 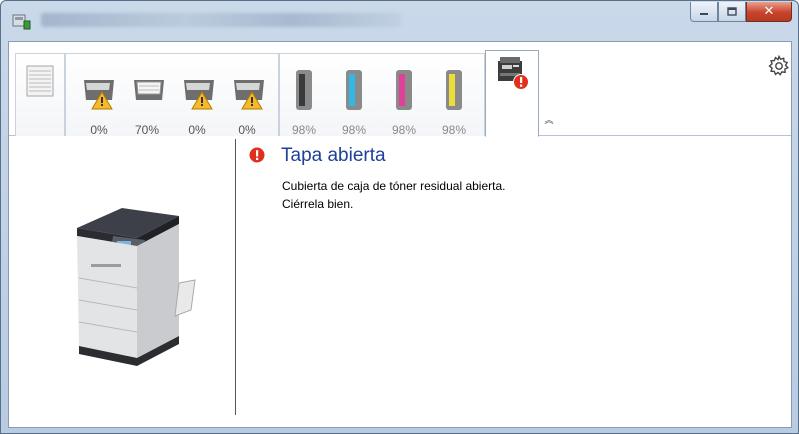 What do you see at coordinates (304, 130) in the screenshot?
I see `toner-black-level: 98%` at bounding box center [304, 130].